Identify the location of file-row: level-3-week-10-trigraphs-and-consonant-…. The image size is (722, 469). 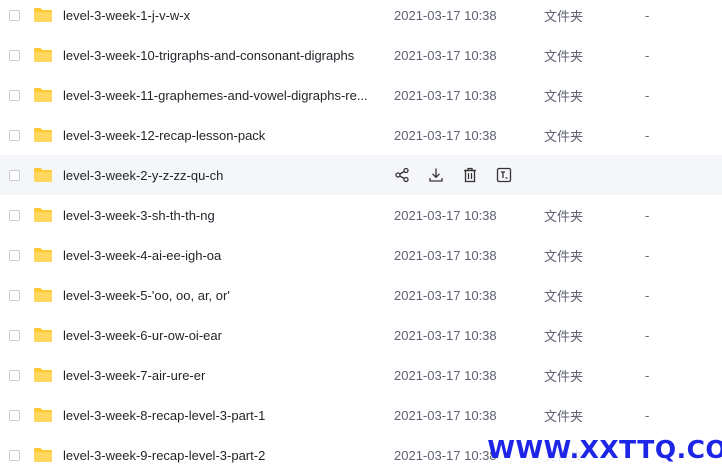
(361, 55).